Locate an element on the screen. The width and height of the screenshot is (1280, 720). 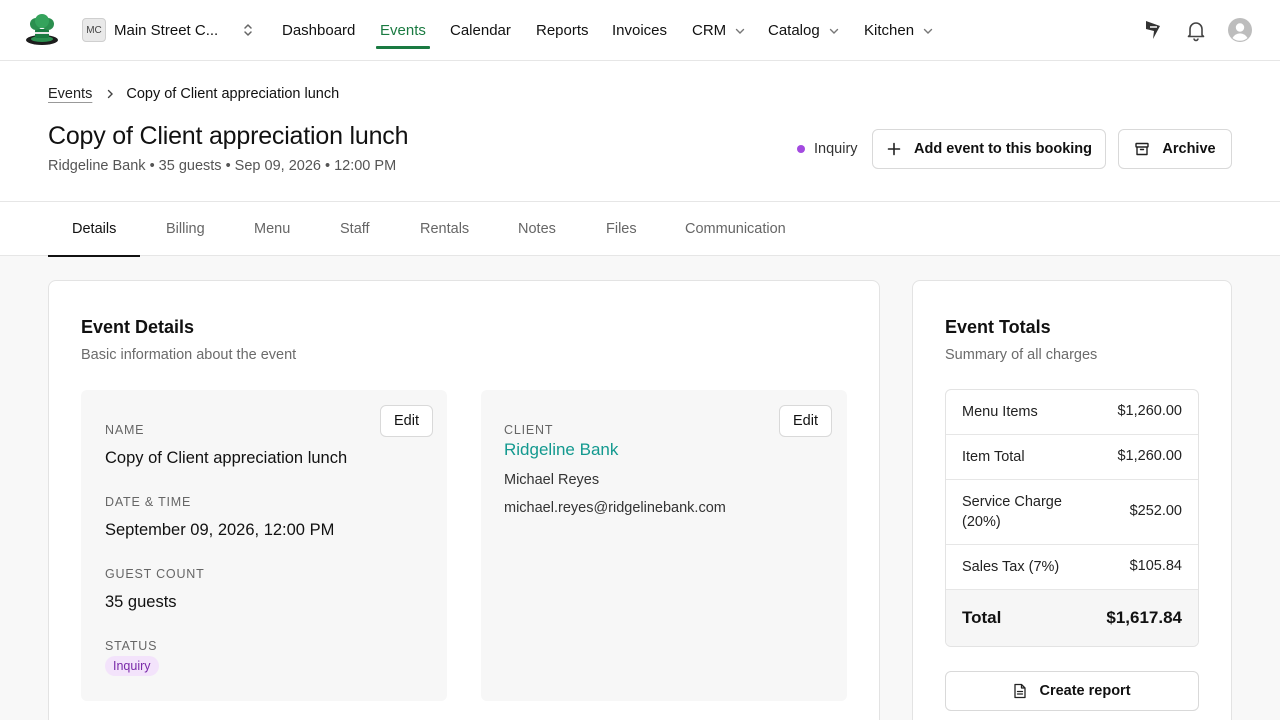
create-report-button: Create report is located at coordinates (1072, 691).